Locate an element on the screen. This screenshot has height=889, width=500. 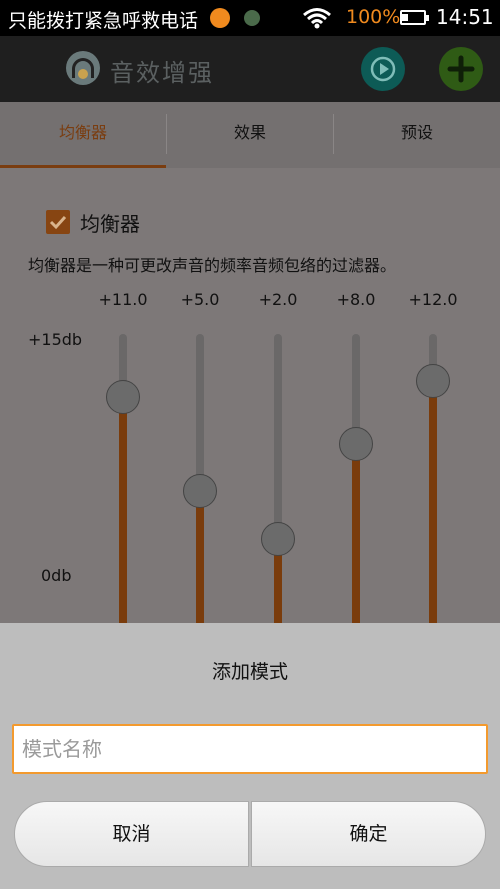
band-value-label: +2.0 is located at coordinates (278, 299).